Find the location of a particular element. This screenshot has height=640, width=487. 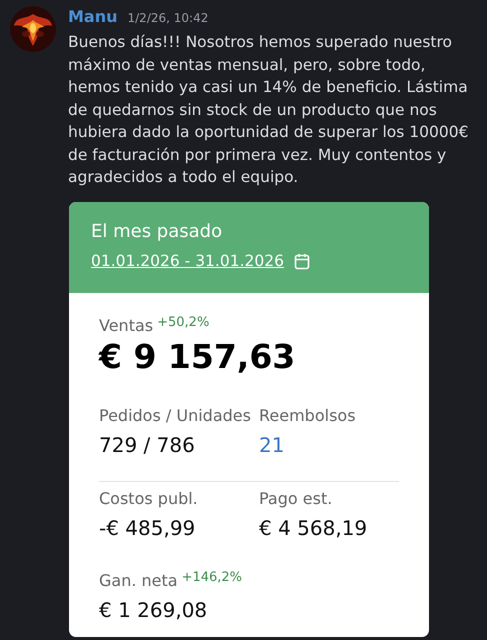

metric-label: Pago est. is located at coordinates (295, 499).